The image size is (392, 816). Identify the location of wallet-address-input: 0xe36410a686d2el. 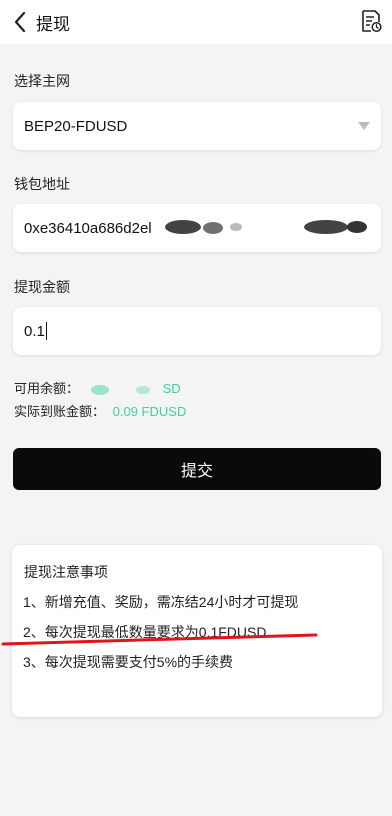
(197, 228).